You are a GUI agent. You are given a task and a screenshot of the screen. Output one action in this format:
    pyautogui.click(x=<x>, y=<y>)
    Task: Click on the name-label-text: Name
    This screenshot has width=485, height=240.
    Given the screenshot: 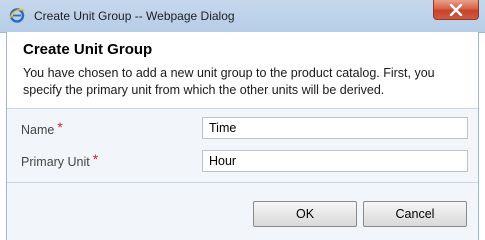 What is the action you would take?
    pyautogui.click(x=38, y=130)
    